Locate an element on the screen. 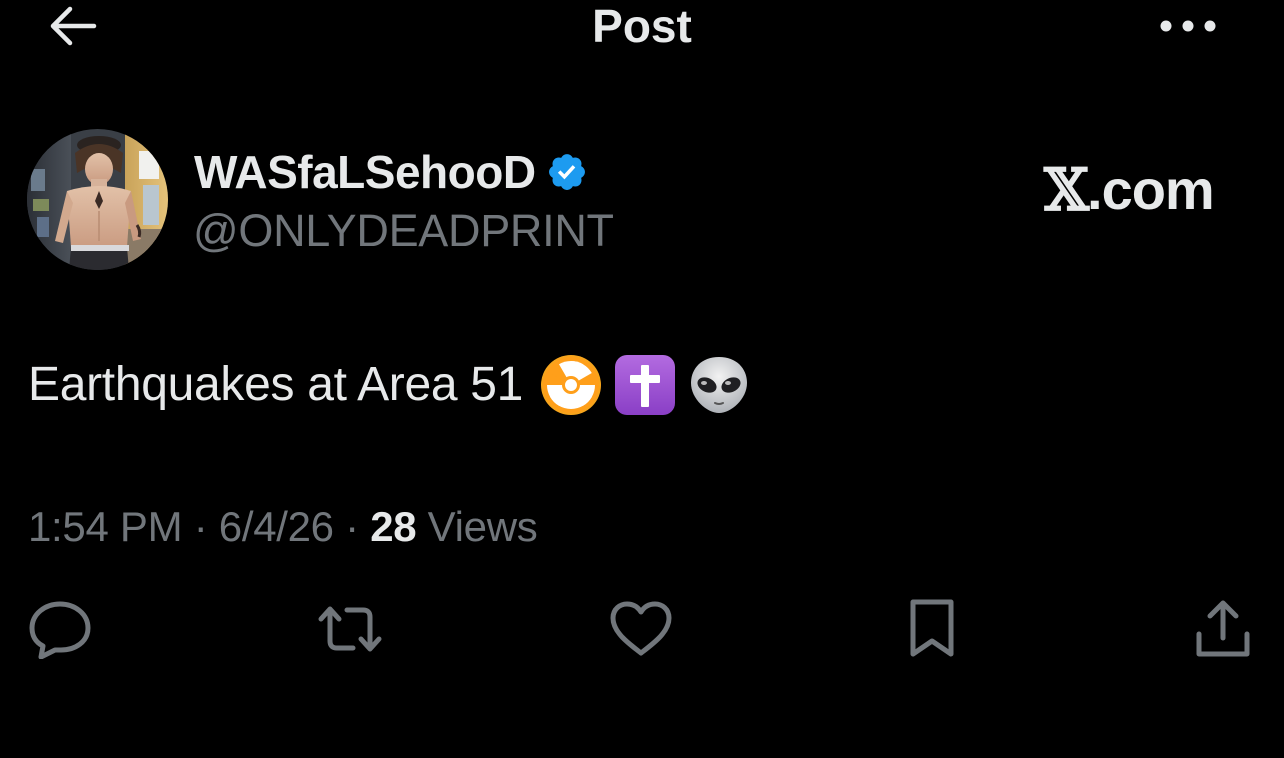  bookmark-button is located at coordinates (932, 629).